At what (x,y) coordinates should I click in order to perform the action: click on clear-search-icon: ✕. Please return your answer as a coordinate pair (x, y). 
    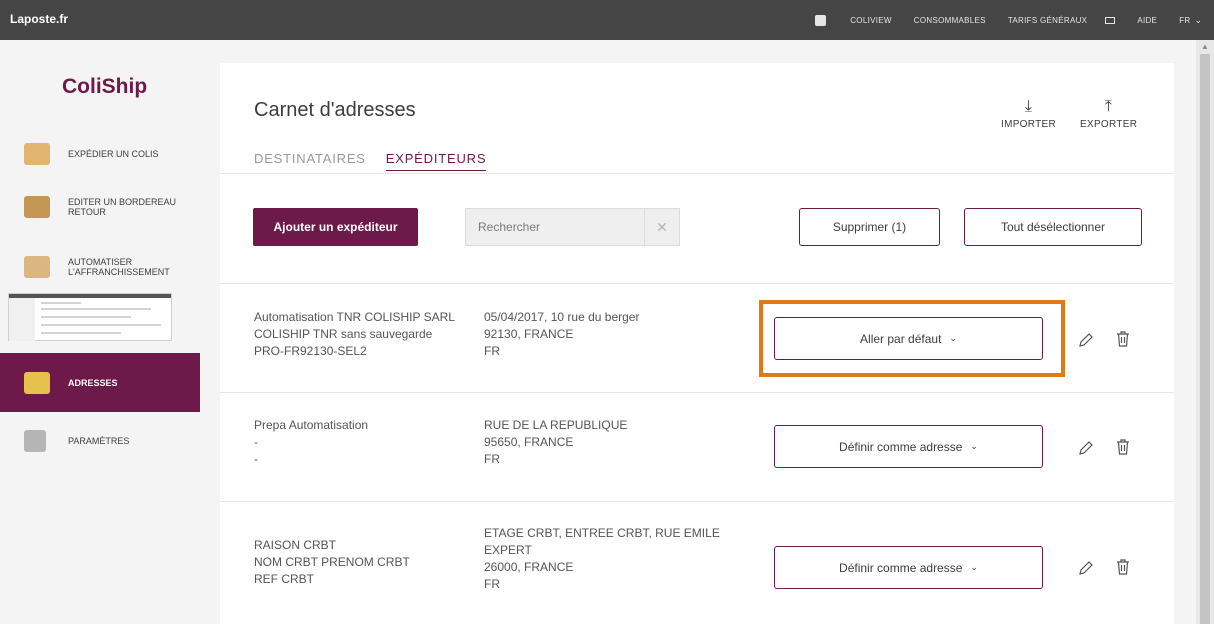
    Looking at the image, I should click on (661, 227).